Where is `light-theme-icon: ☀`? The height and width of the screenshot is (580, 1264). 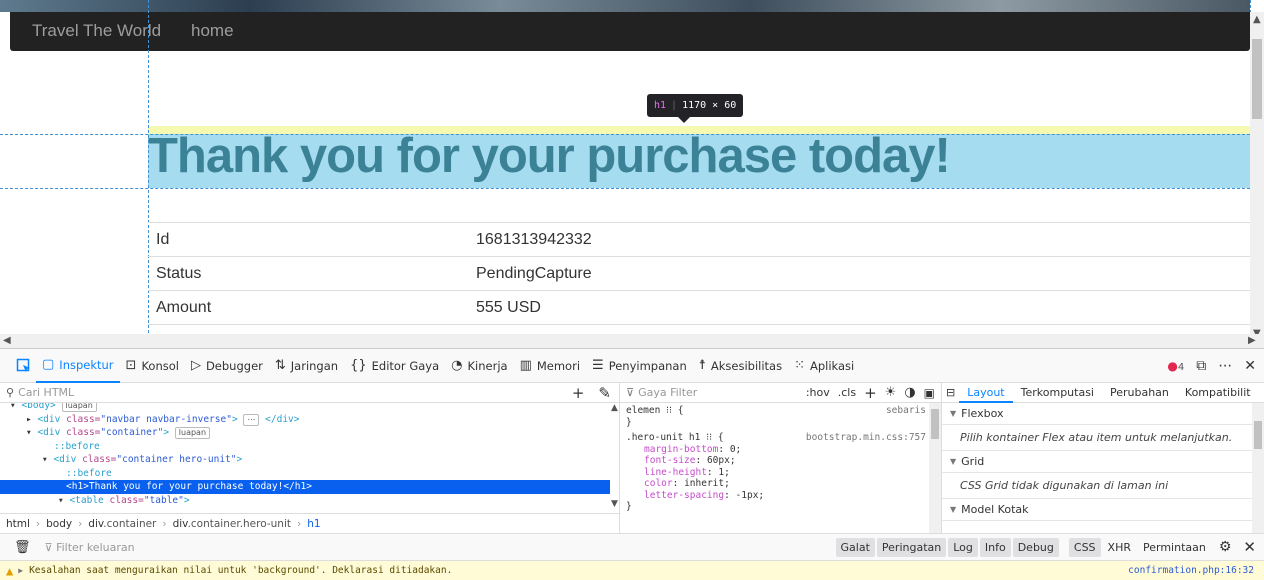 light-theme-icon: ☀ is located at coordinates (891, 392).